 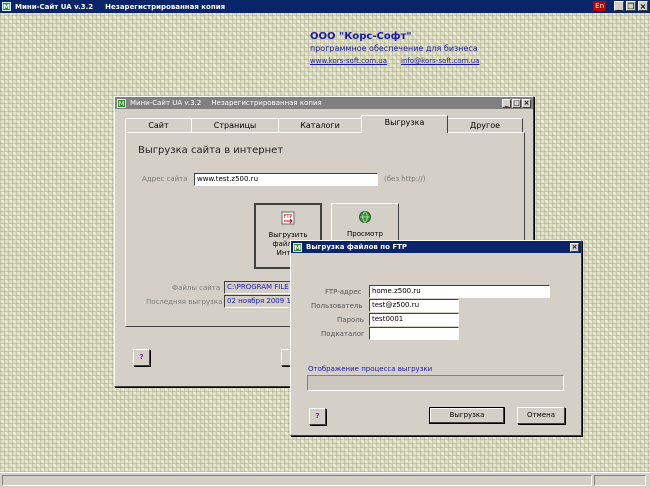 I want to click on ftp-dialog-title: Выгрузка файлов по FTP, so click(x=357, y=247).